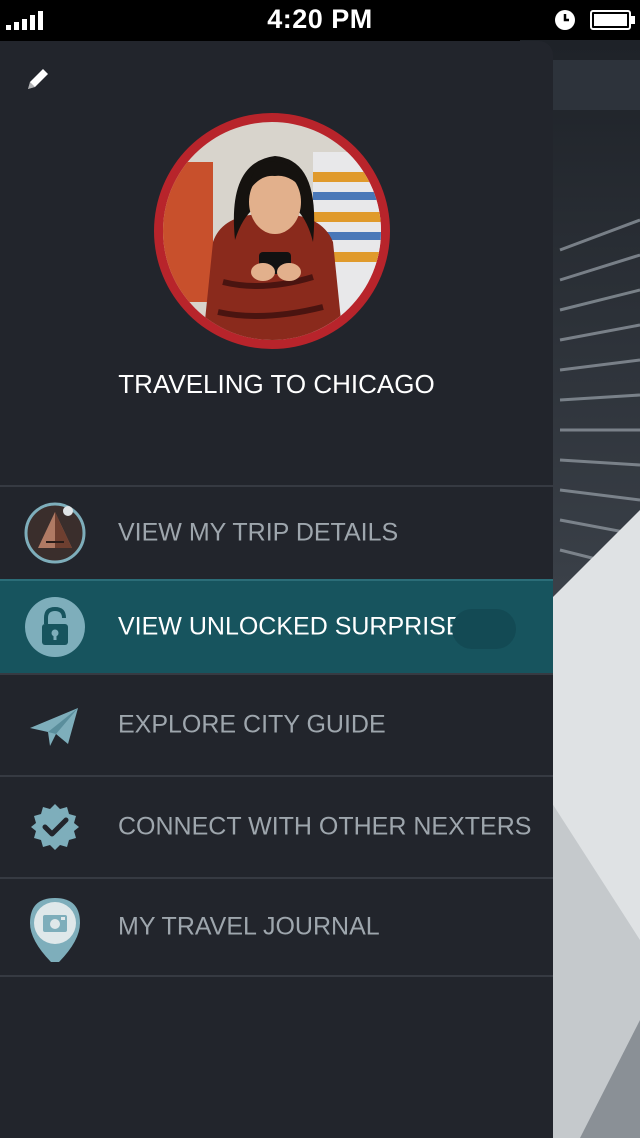 Image resolution: width=640 pixels, height=1138 pixels. I want to click on menu-item-label: MY TRAVEL JOURNAL, so click(249, 926).